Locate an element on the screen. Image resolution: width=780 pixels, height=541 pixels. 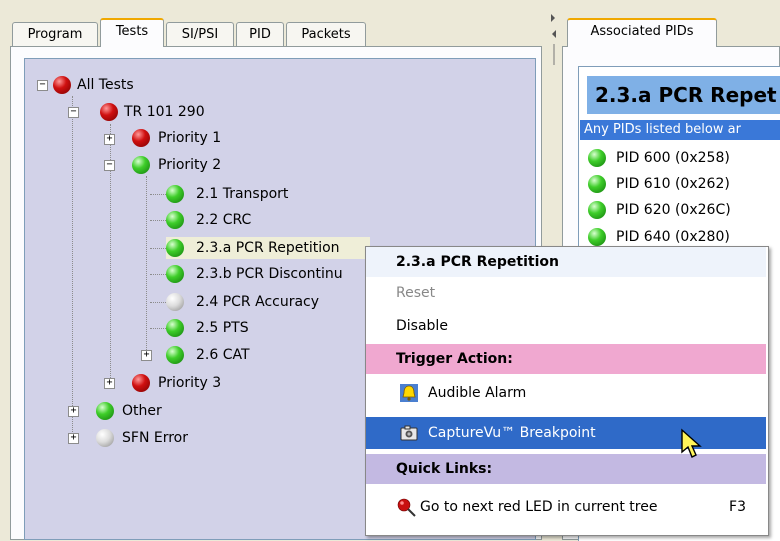
tree-node-label: 2.4 PCR Accuracy is located at coordinates (258, 302).